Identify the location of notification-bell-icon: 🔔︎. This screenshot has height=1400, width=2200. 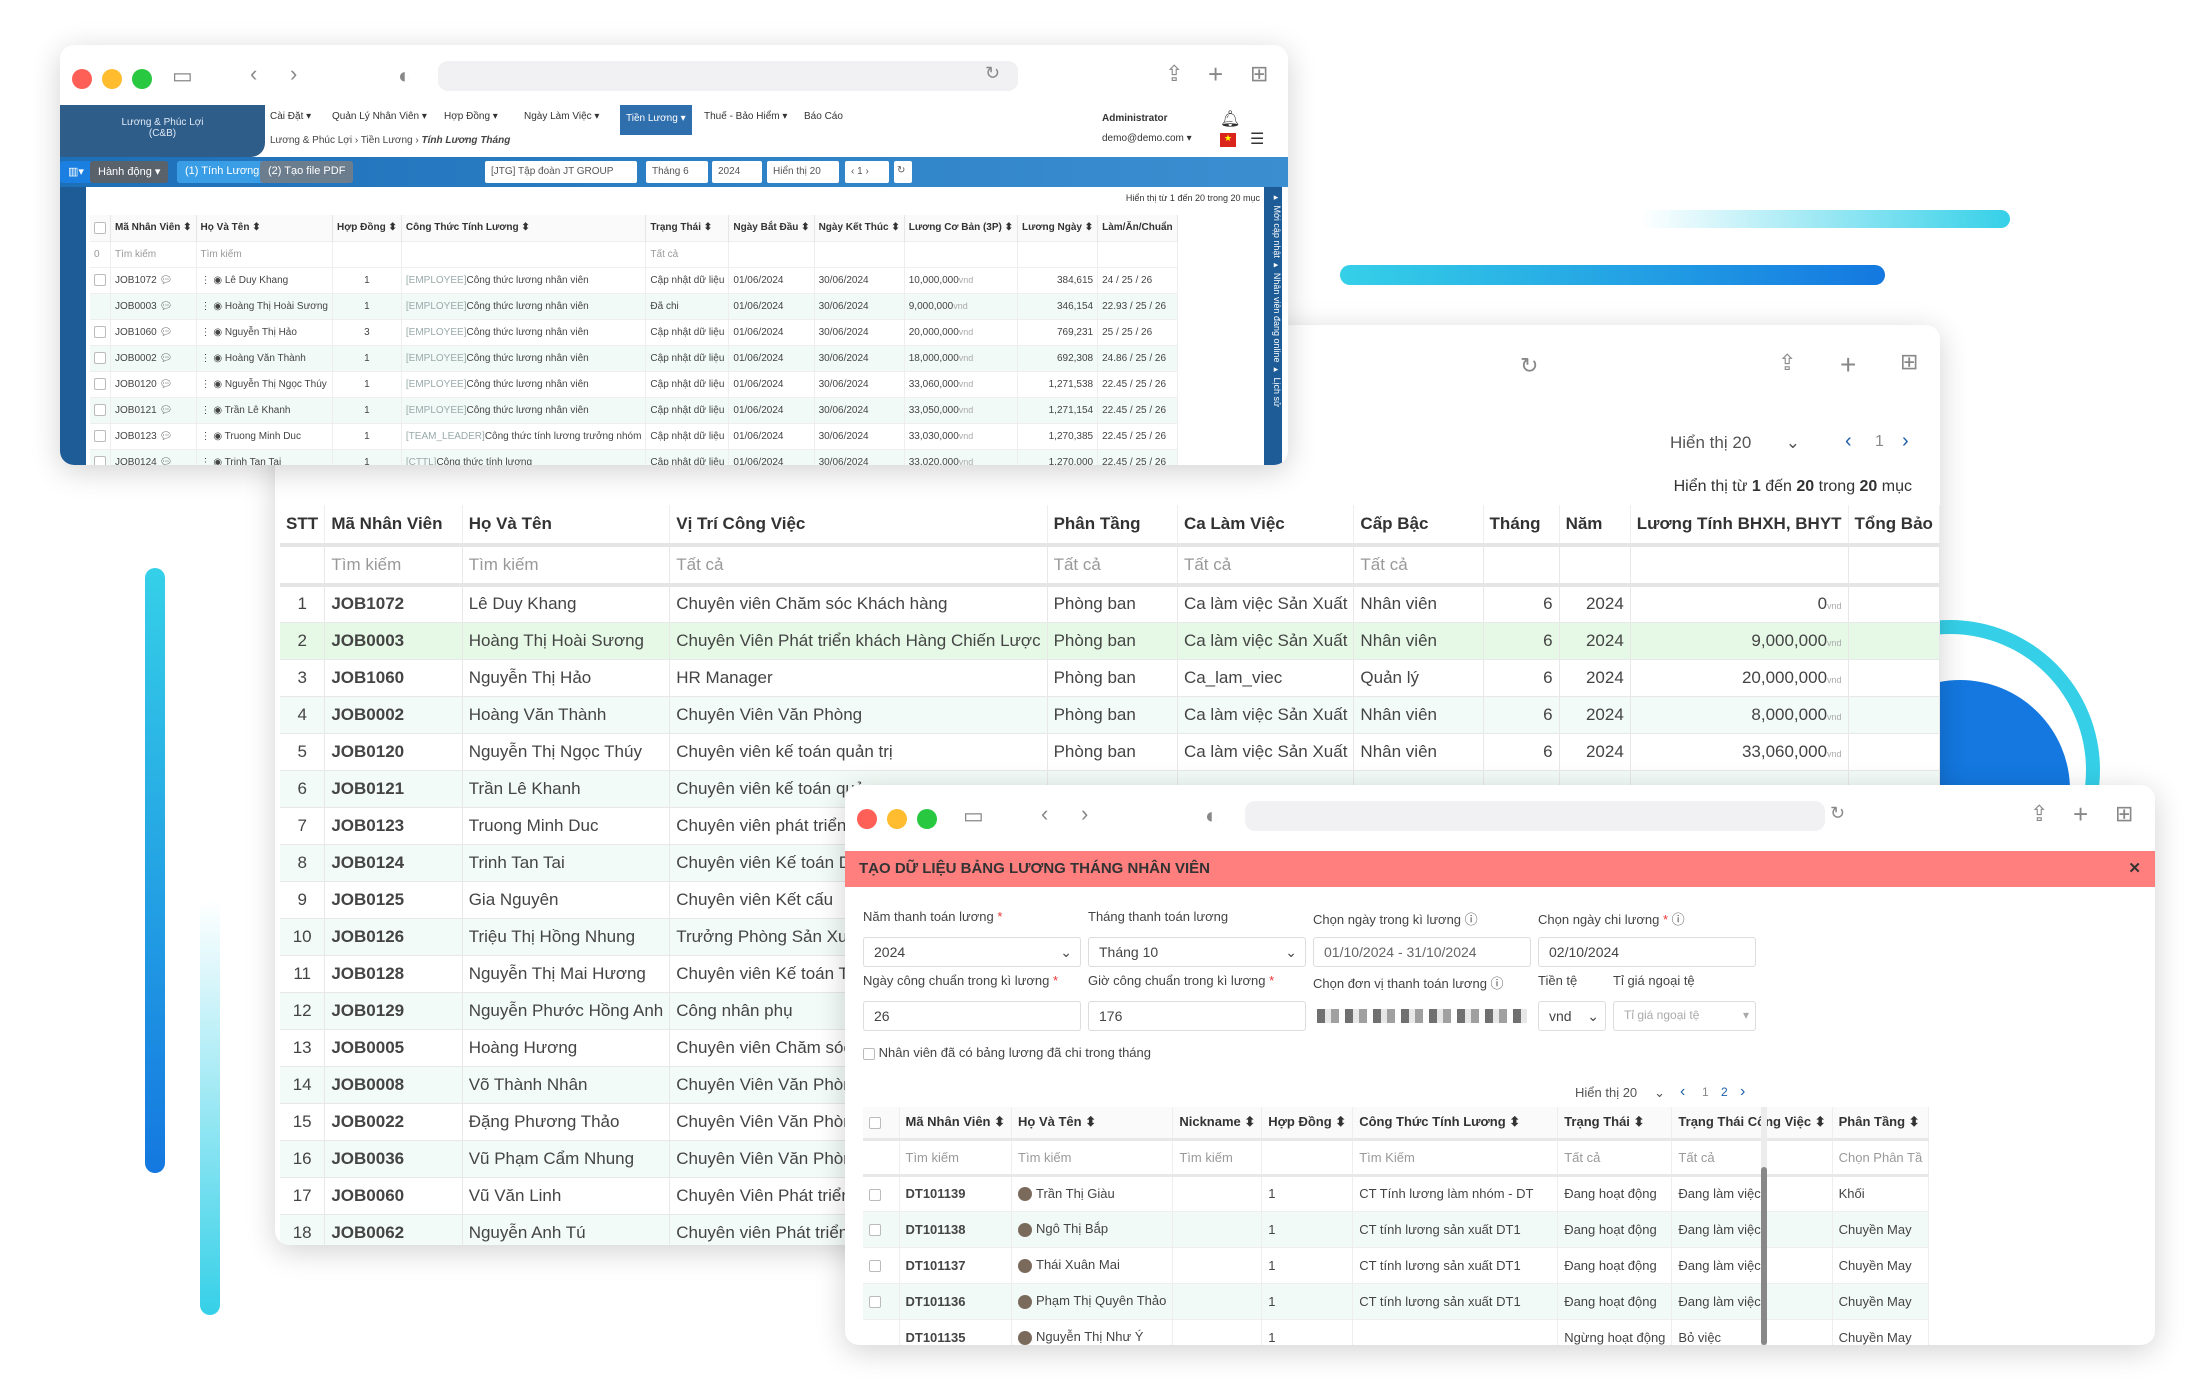
(1230, 119).